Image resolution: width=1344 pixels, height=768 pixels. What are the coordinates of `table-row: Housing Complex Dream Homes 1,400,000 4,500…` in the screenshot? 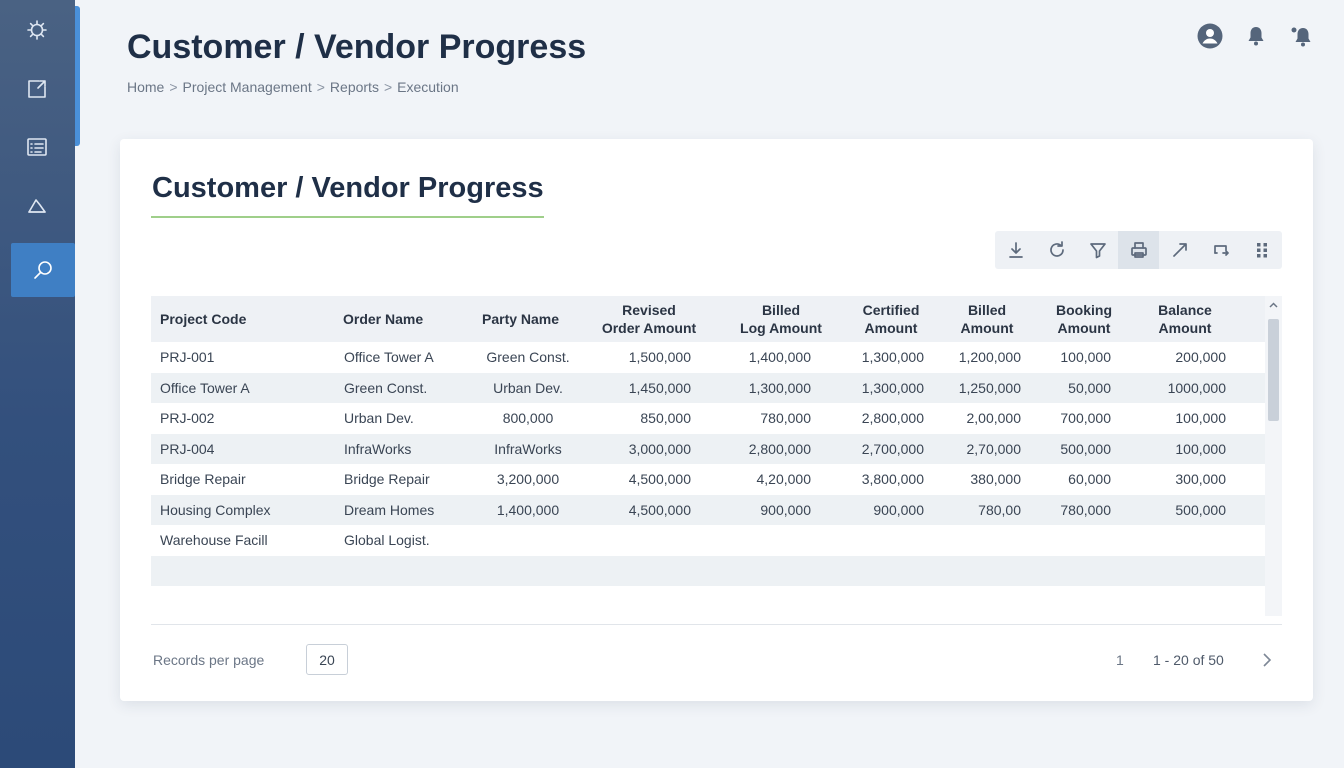 It's located at (708, 509).